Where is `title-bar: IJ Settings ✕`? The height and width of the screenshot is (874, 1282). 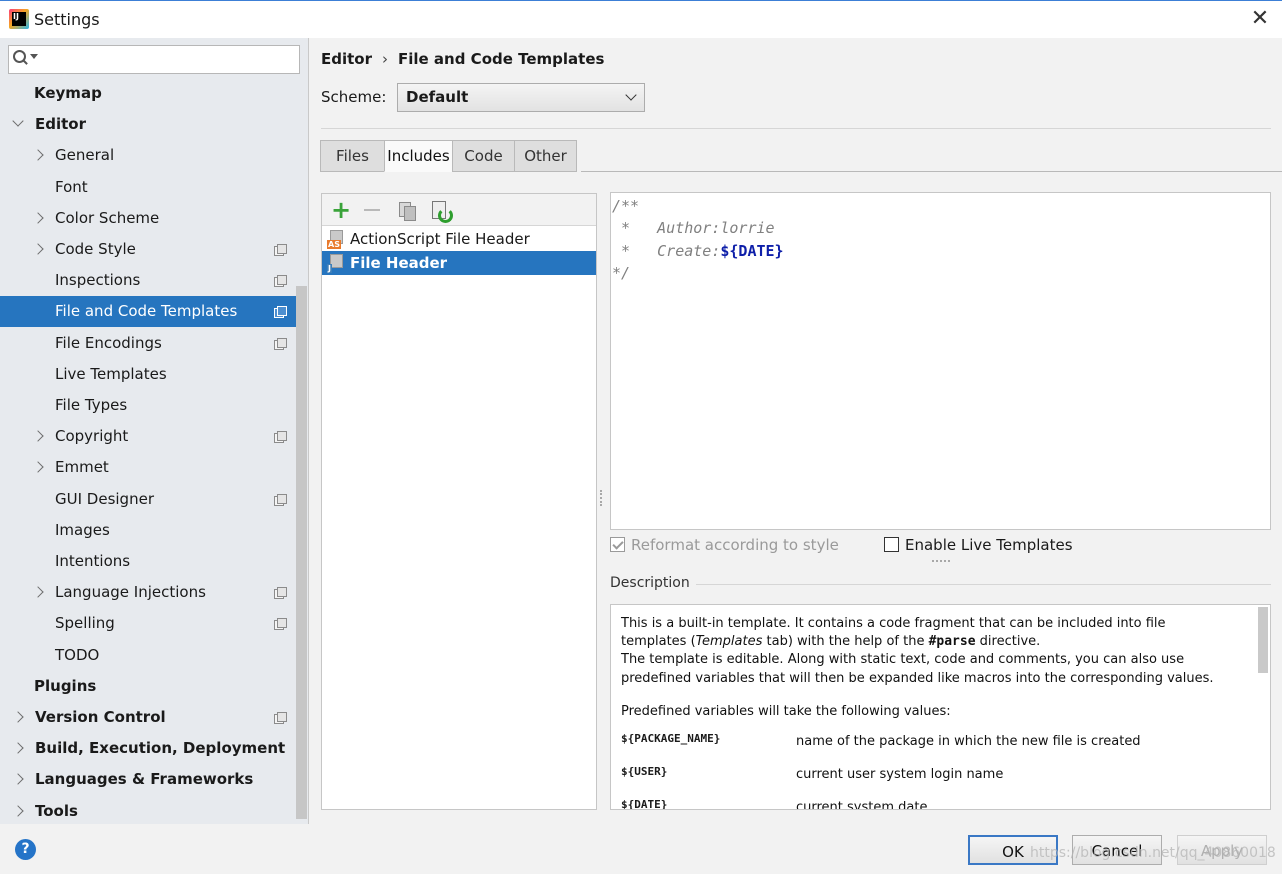
title-bar: IJ Settings ✕ is located at coordinates (641, 19).